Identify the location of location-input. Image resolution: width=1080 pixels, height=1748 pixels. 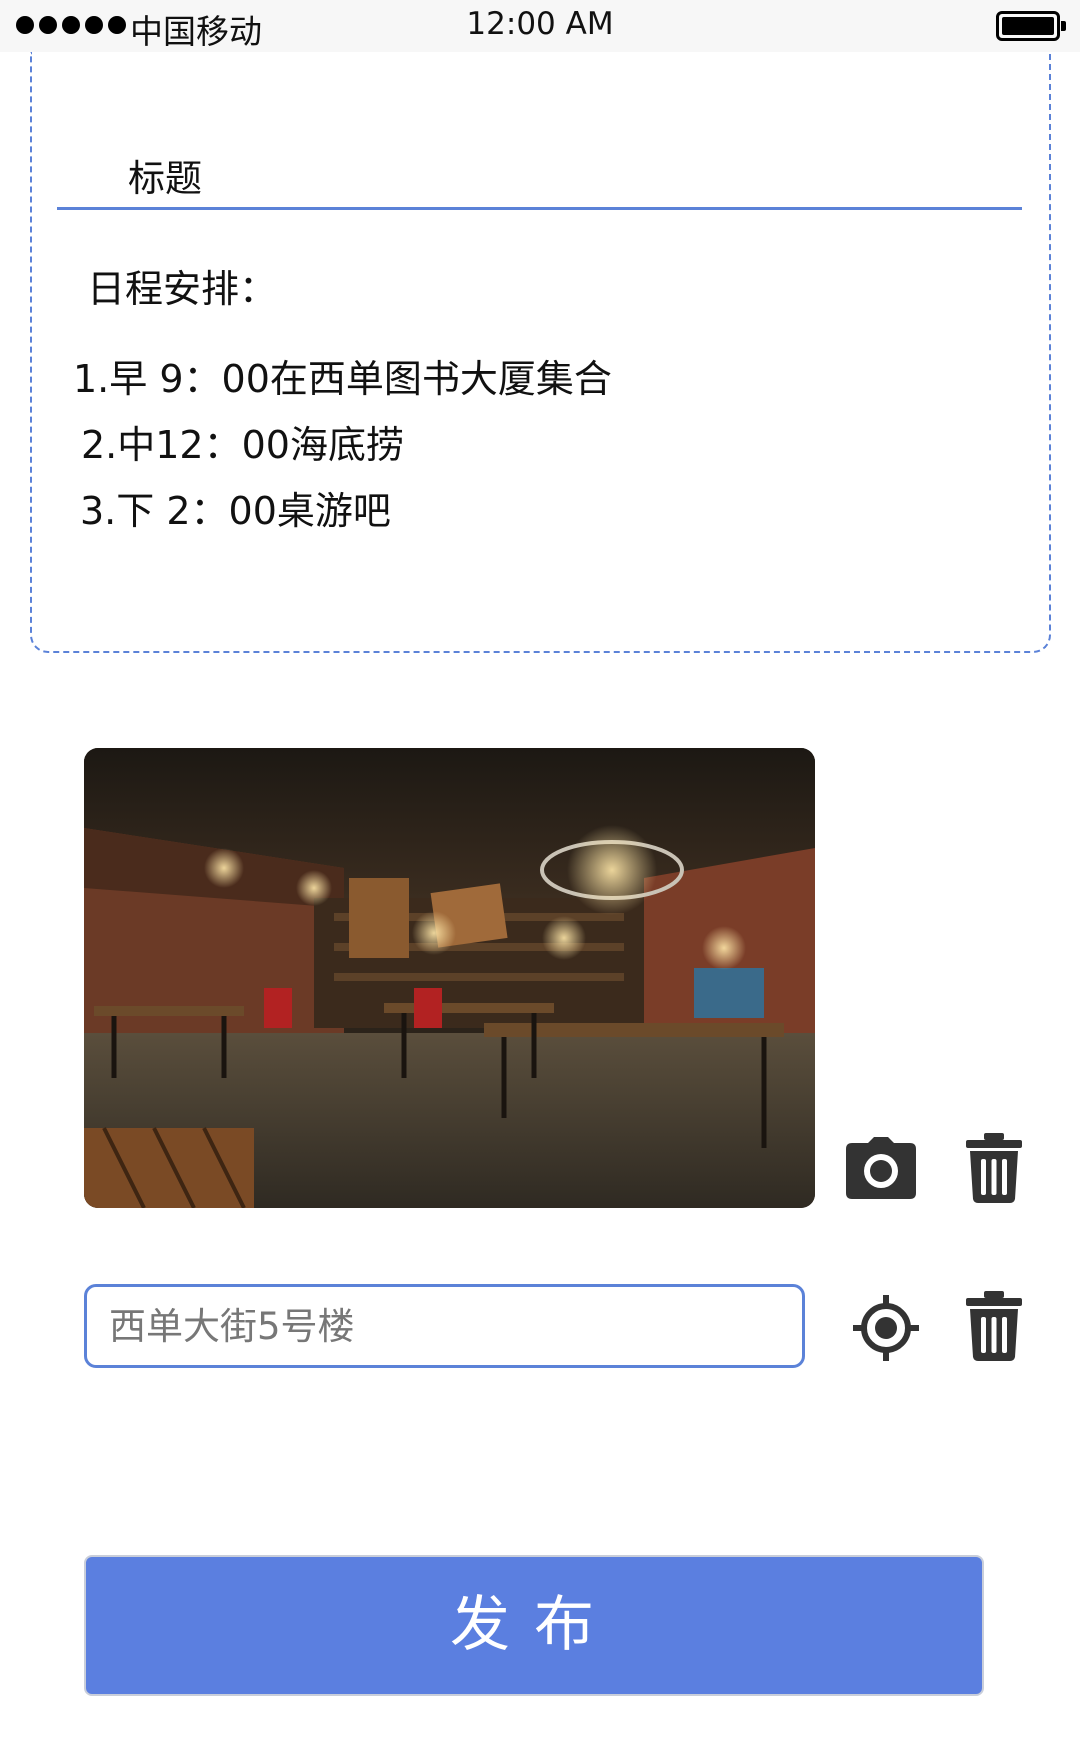
(444, 1326).